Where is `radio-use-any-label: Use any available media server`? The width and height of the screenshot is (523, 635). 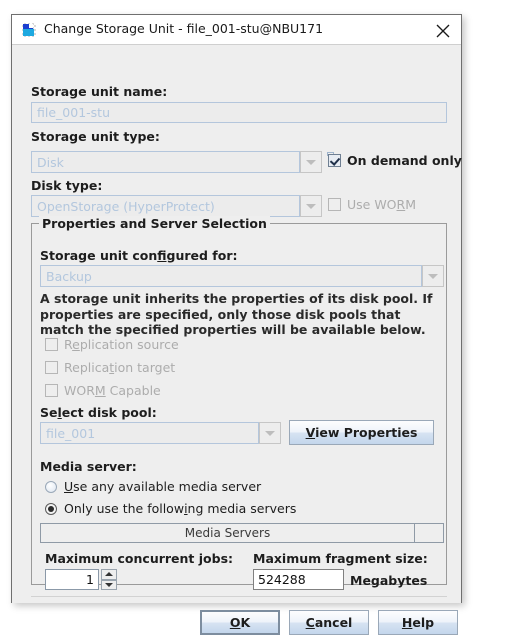 radio-use-any-label: Use any available media server is located at coordinates (163, 486).